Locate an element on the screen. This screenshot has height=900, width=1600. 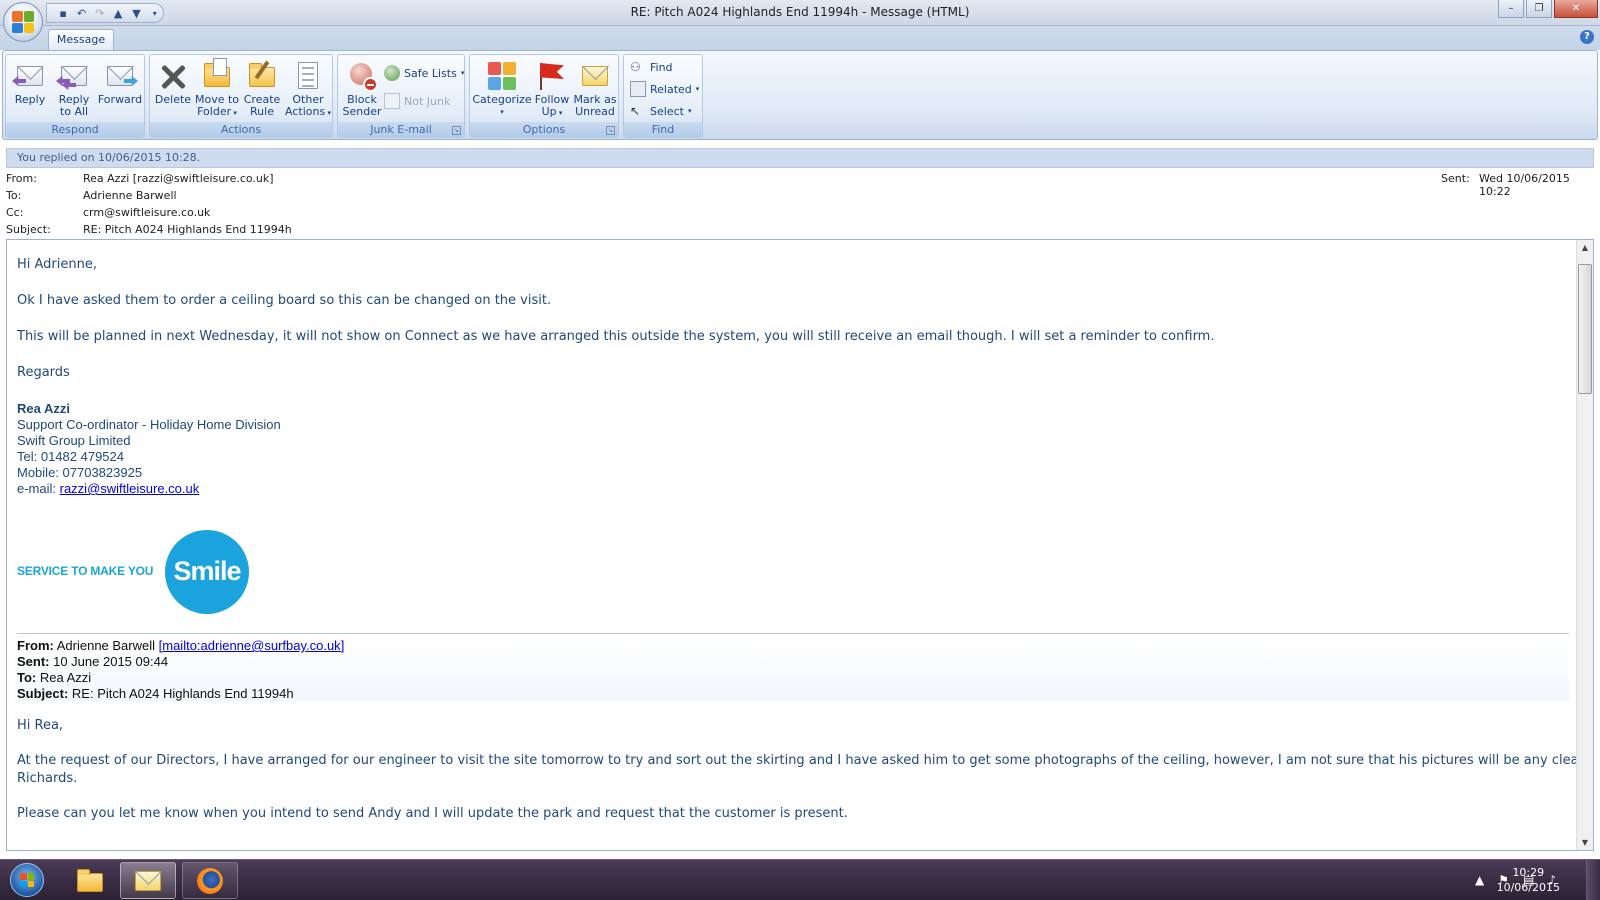
respond-group: Reply Reply to All Forward Respond is located at coordinates (75, 96).